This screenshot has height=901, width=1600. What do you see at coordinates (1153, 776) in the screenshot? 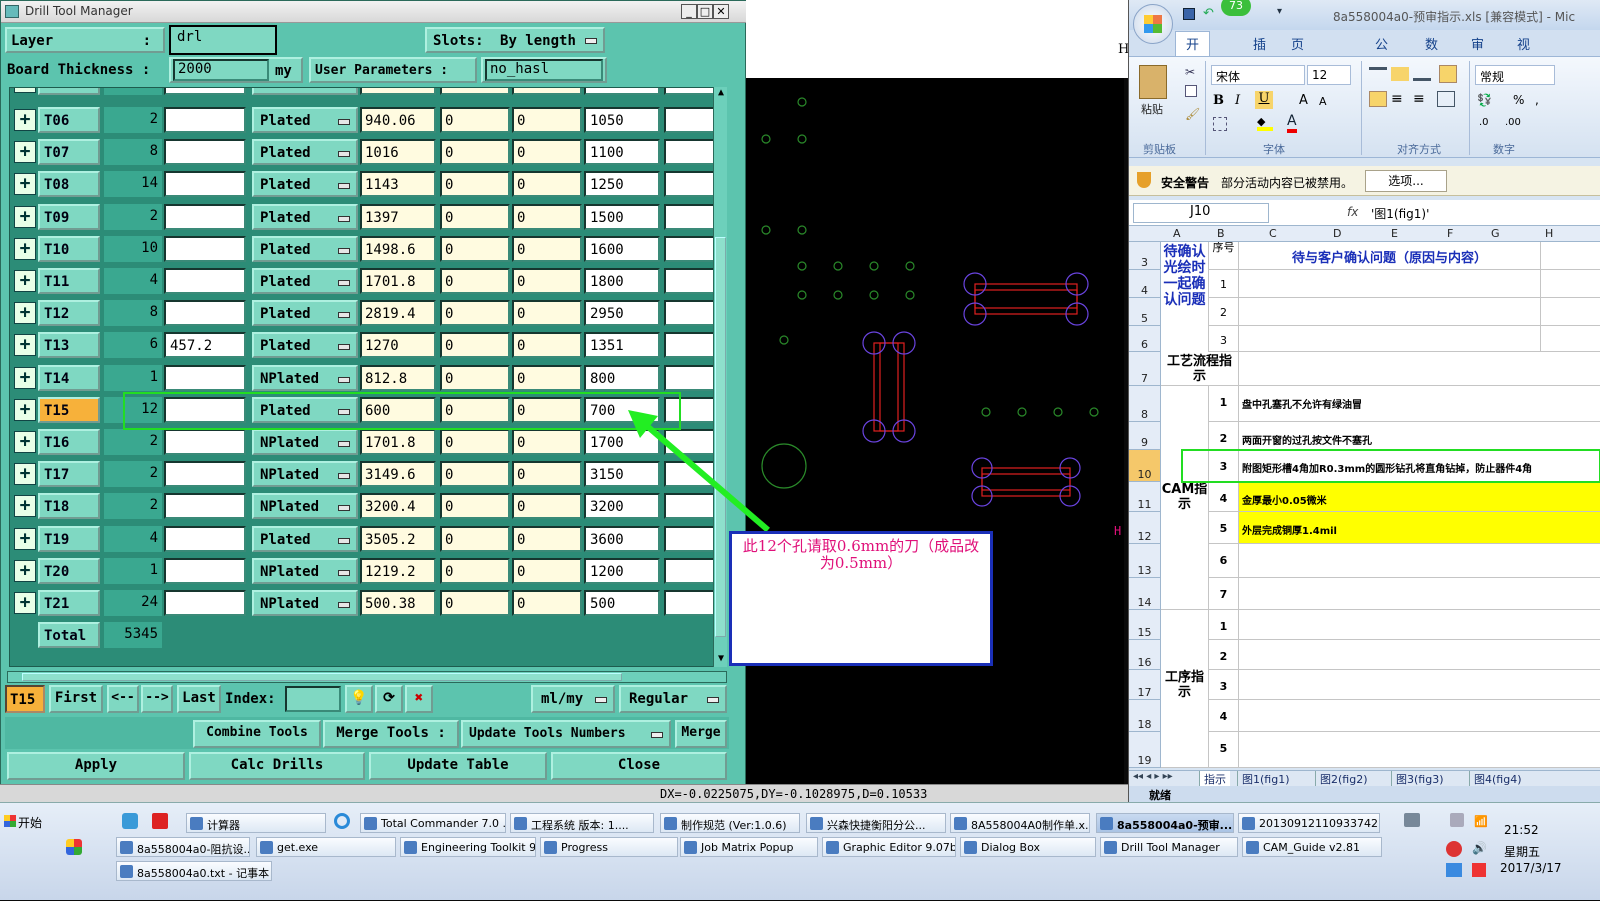
I see `sheet-nav-arrows-icon: ◂◂ ◂ ▸ ▸▸` at bounding box center [1153, 776].